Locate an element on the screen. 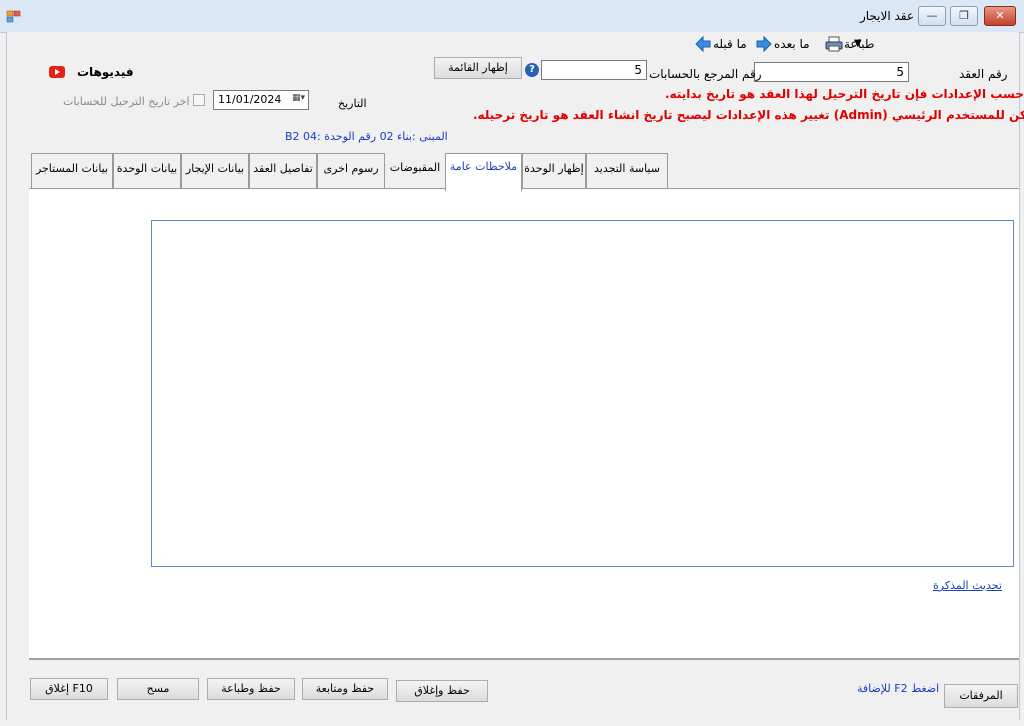  app-icon is located at coordinates (13, 16).